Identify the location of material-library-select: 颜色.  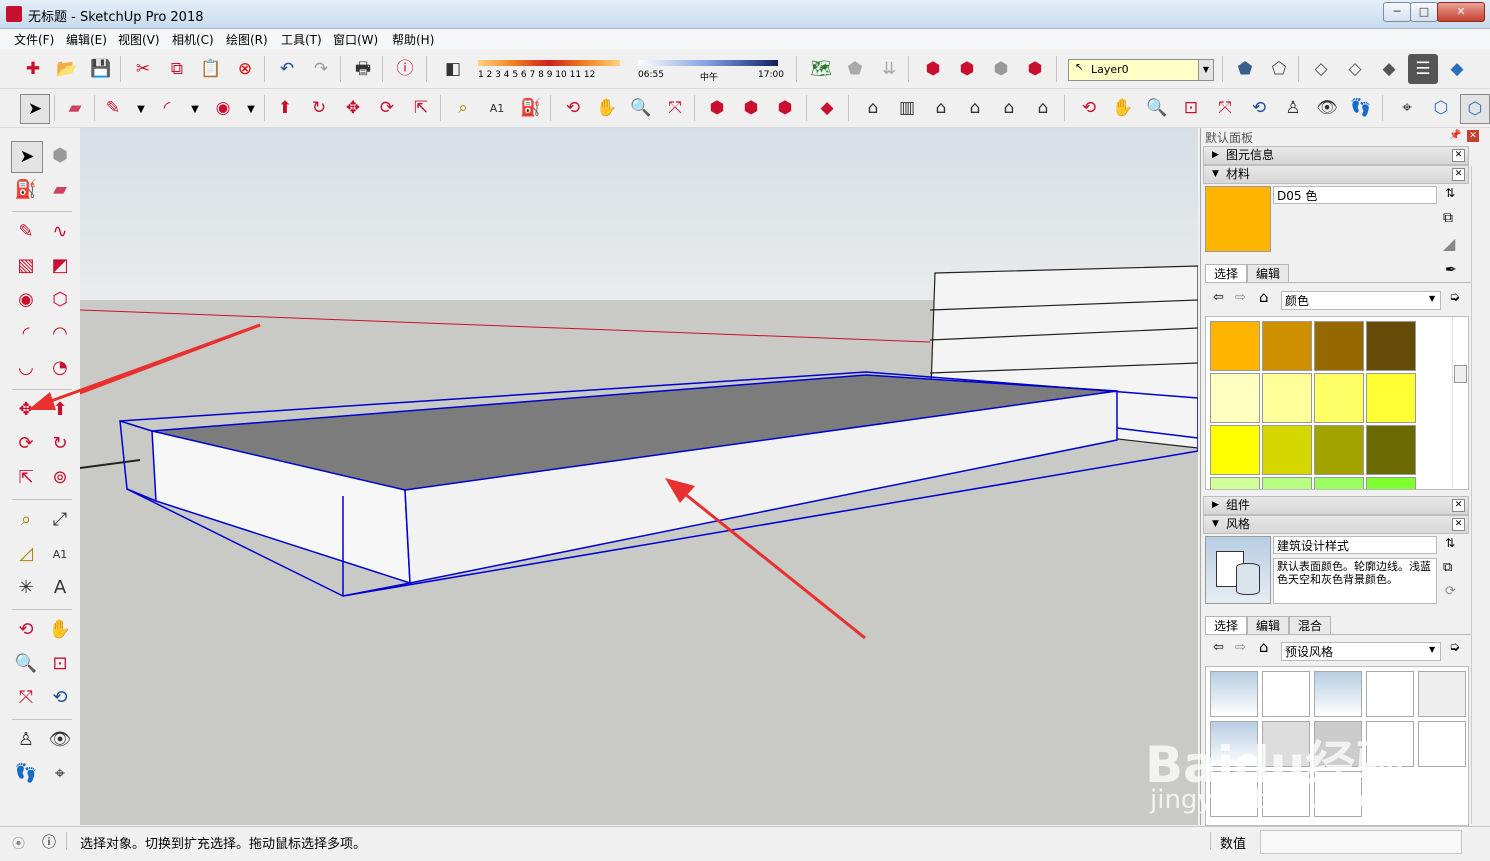
(1361, 300).